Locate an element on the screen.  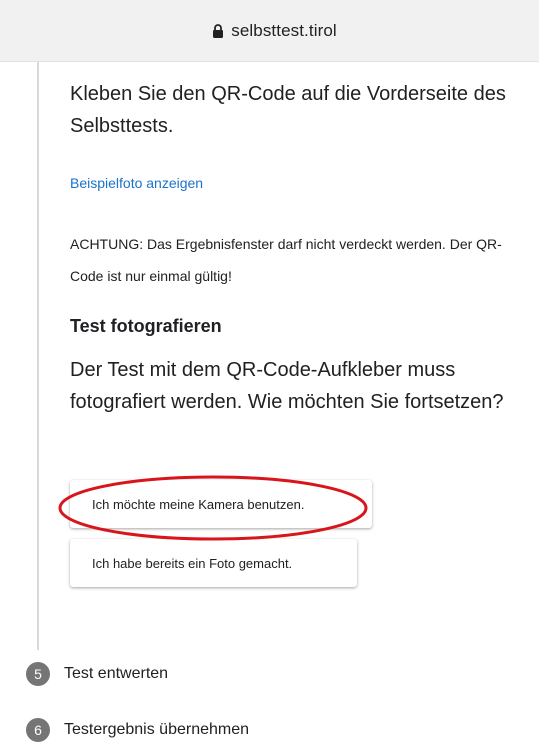
step-label: Testergebnis übernehmen is located at coordinates (157, 729).